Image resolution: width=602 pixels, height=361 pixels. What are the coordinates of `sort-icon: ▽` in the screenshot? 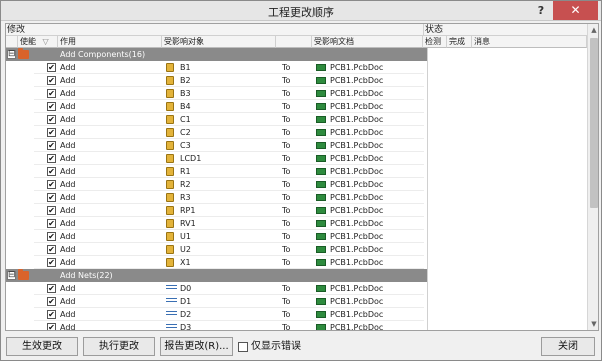 It's located at (45, 41).